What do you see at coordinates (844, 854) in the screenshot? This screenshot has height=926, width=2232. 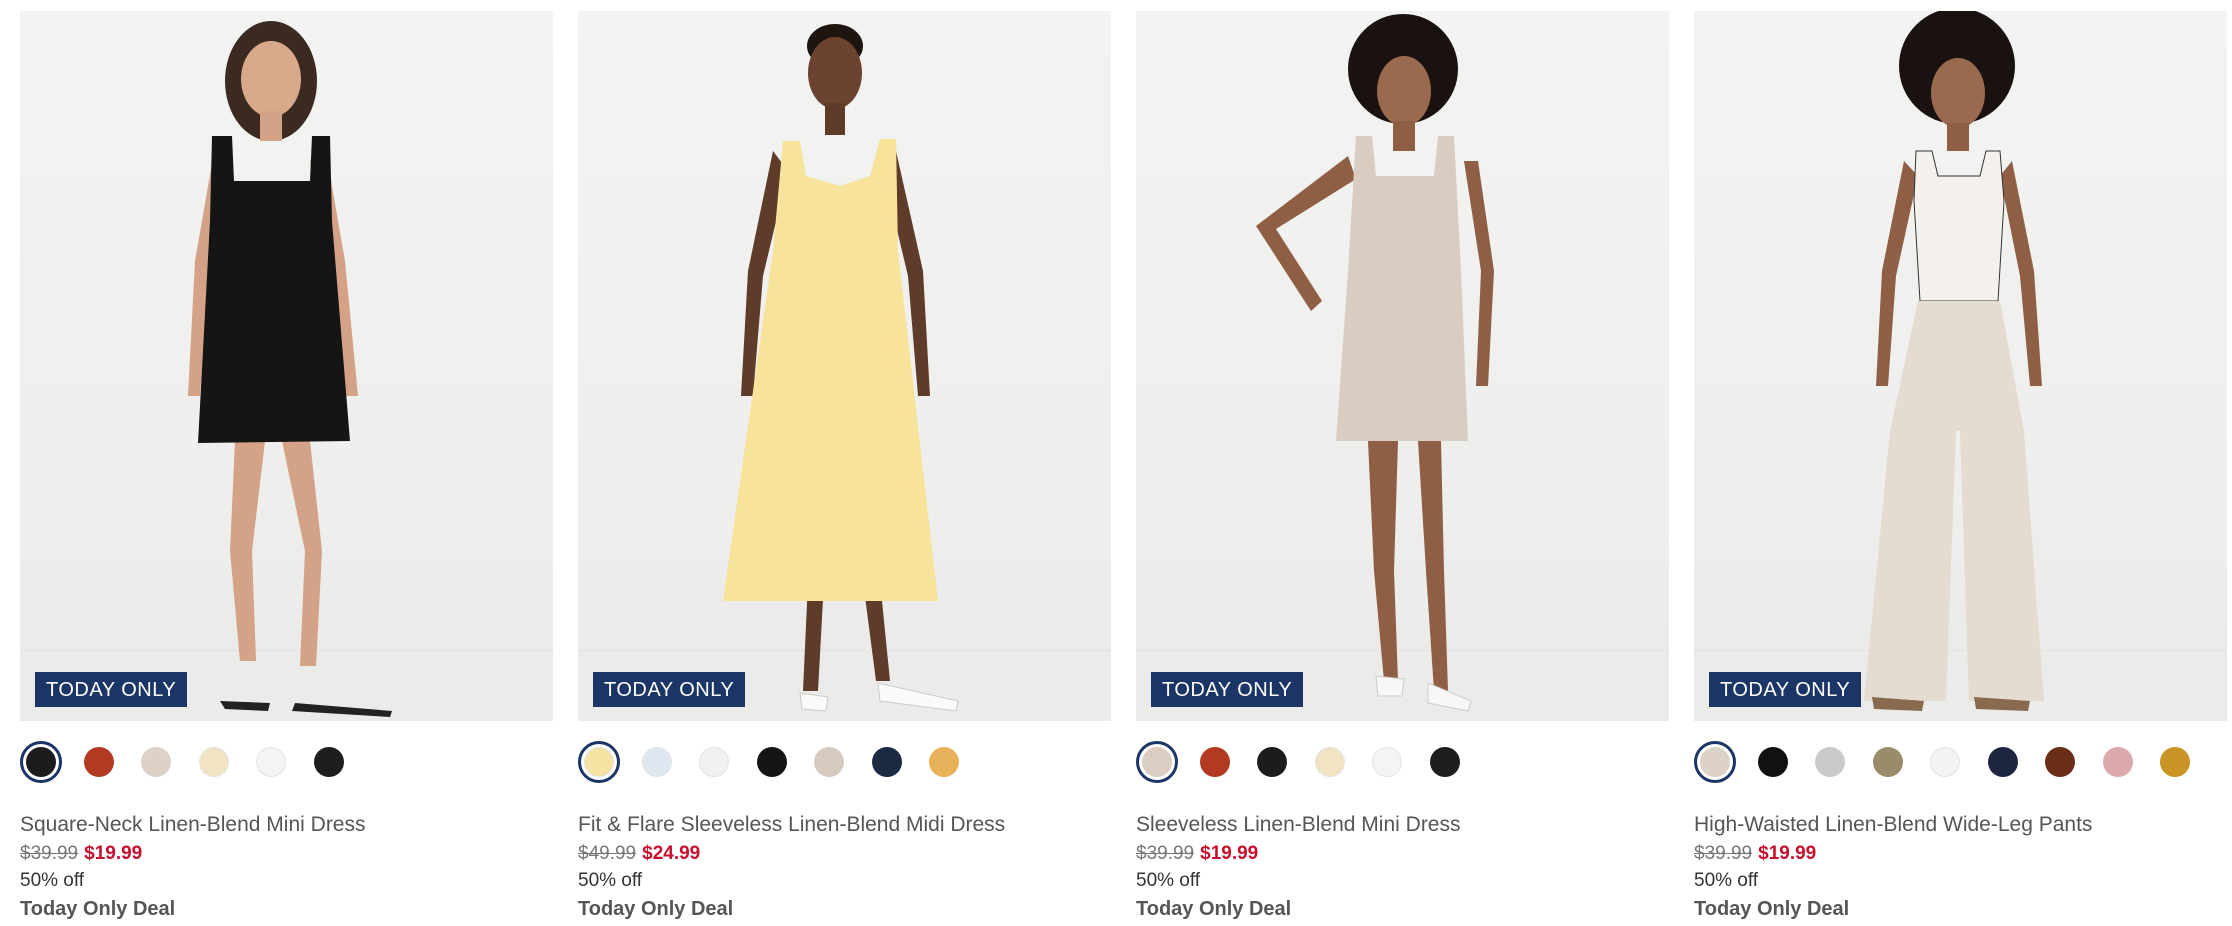 I see `price-row: $49.99 $24.99` at bounding box center [844, 854].